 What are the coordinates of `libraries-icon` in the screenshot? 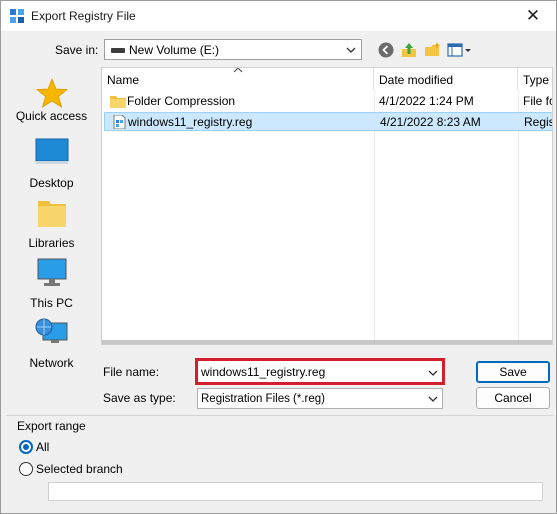 It's located at (52, 214).